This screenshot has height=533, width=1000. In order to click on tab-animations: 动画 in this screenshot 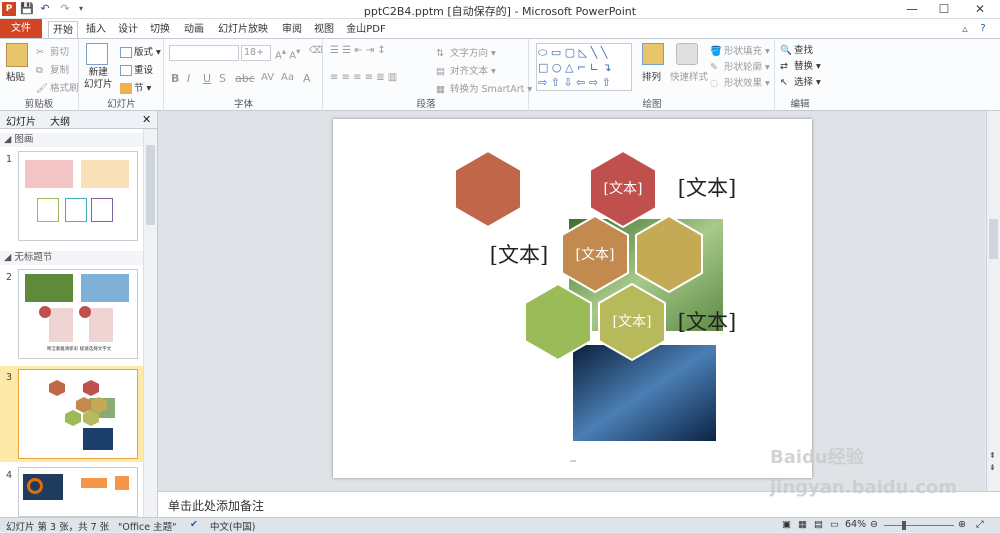, I will do `click(194, 29)`.